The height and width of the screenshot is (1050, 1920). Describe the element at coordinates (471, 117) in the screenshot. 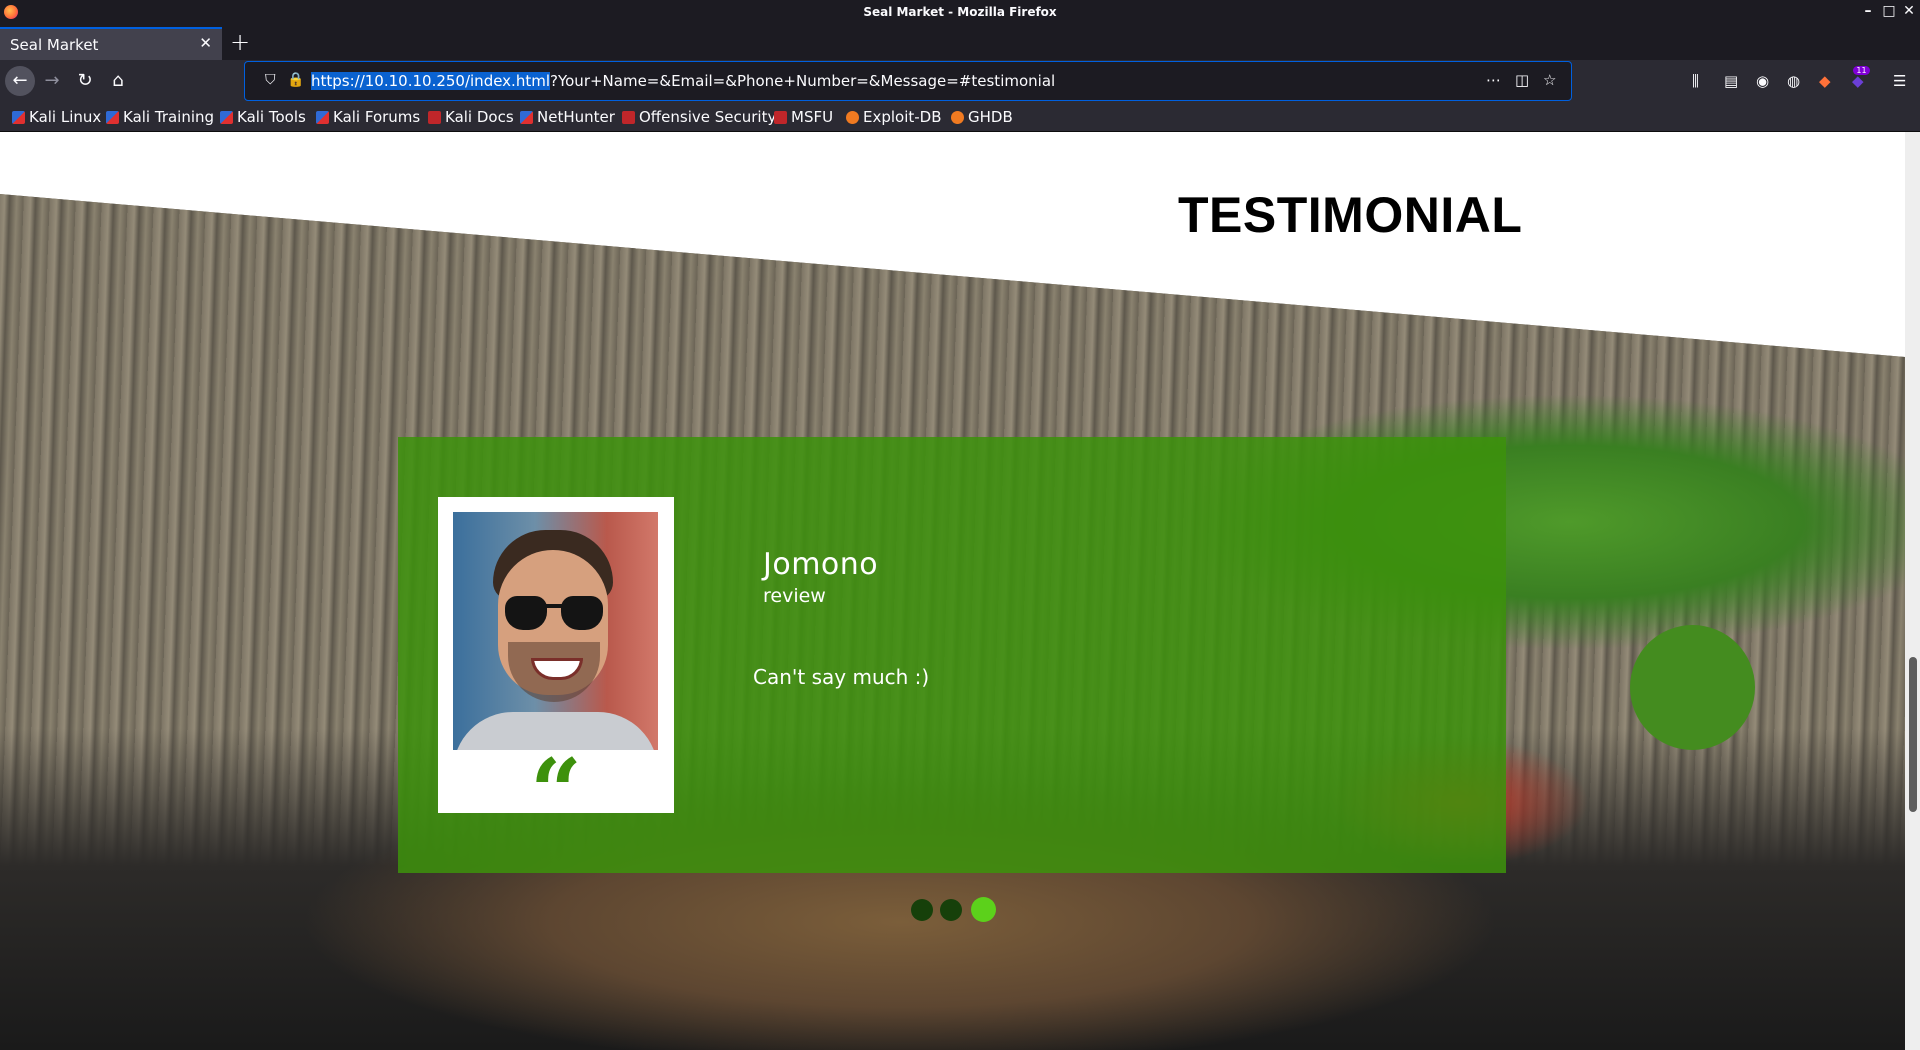

I see `bookmark-kali-docs: Kali Docs` at that location.